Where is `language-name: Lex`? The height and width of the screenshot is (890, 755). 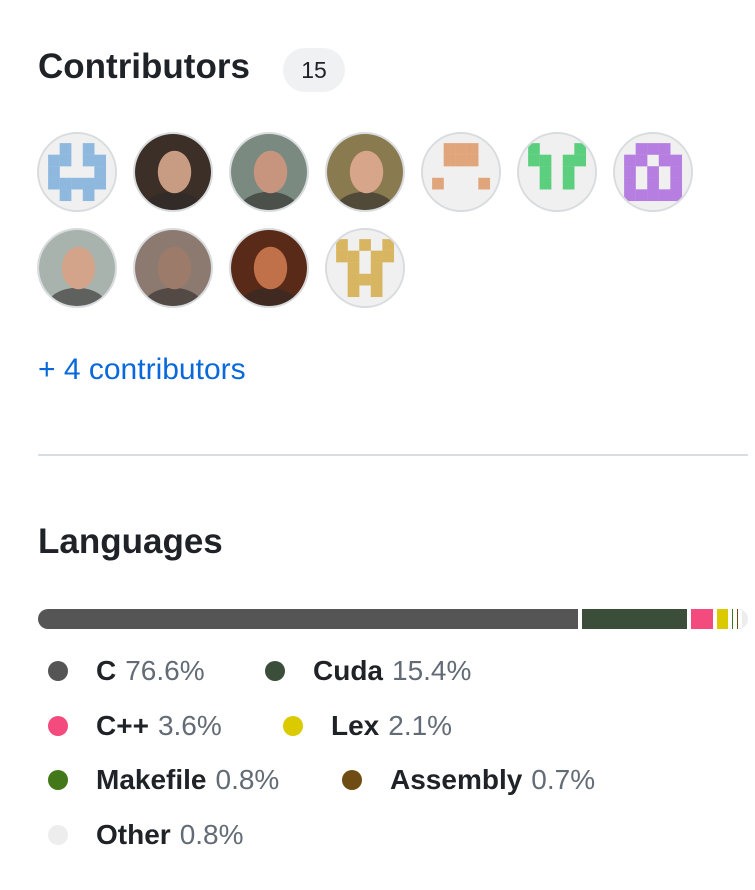
language-name: Lex is located at coordinates (355, 725).